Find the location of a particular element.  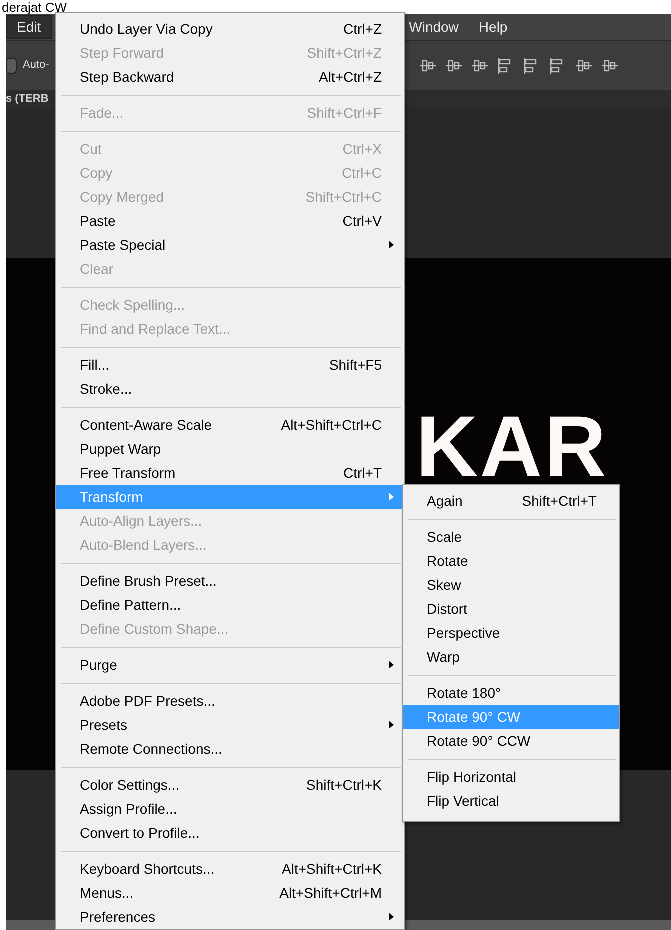

menu-item: Puppet Warp is located at coordinates (230, 449).